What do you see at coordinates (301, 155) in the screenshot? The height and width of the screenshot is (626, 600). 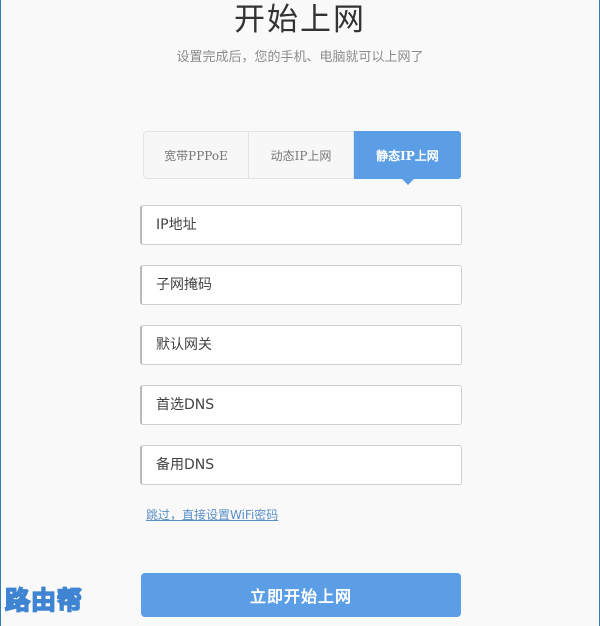 I see `tab-dynamic-ip: 动态IP上网` at bounding box center [301, 155].